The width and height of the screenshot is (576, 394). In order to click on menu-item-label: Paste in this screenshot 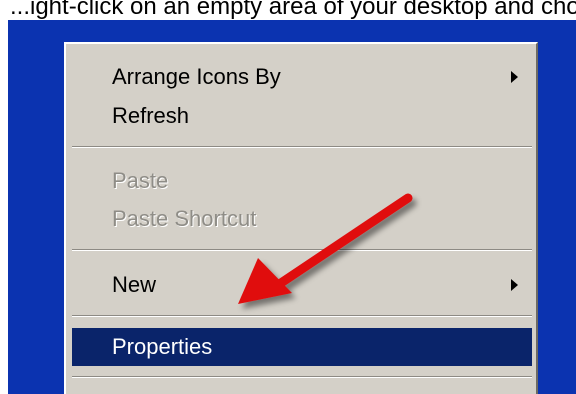, I will do `click(140, 180)`.